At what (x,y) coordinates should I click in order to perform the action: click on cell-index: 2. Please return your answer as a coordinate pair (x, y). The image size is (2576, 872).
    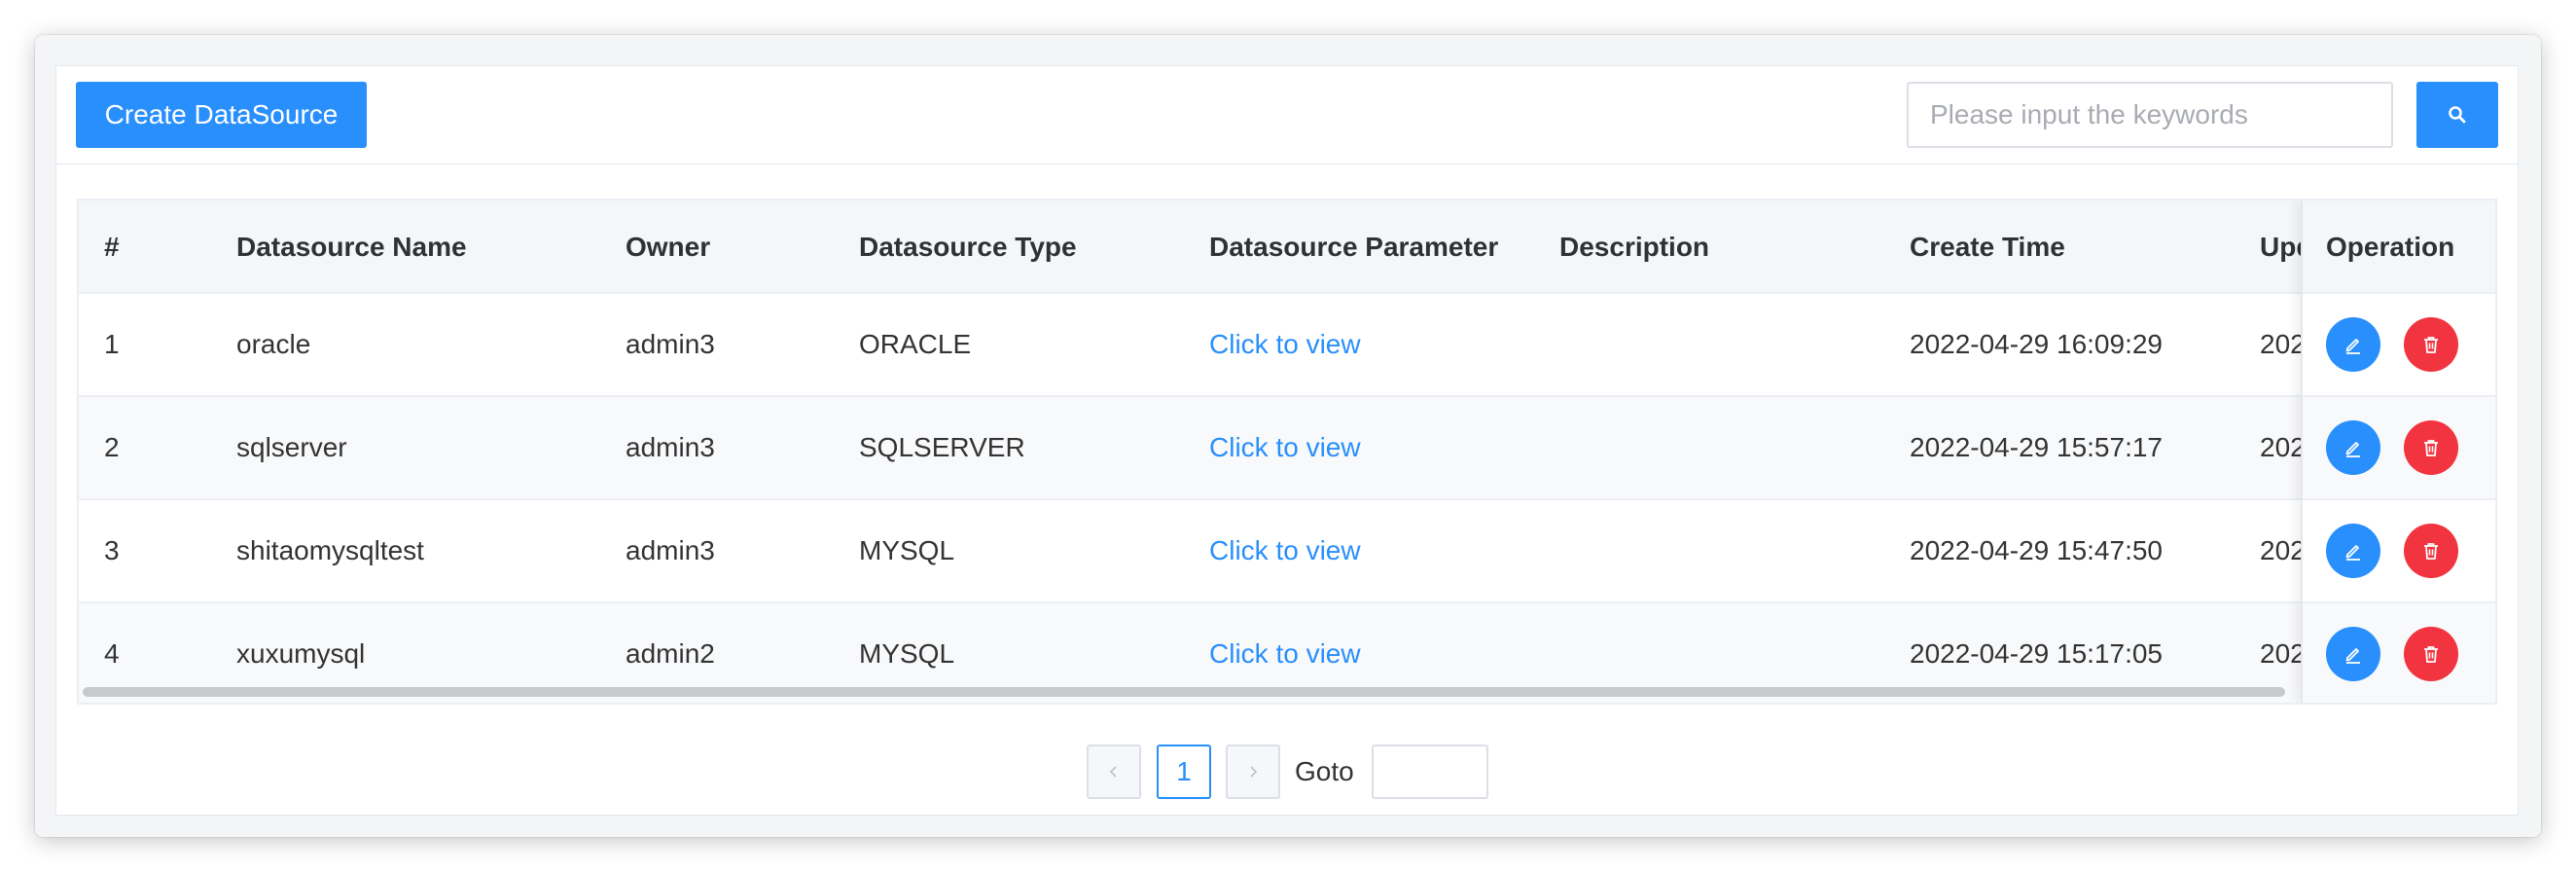
    Looking at the image, I should click on (112, 447).